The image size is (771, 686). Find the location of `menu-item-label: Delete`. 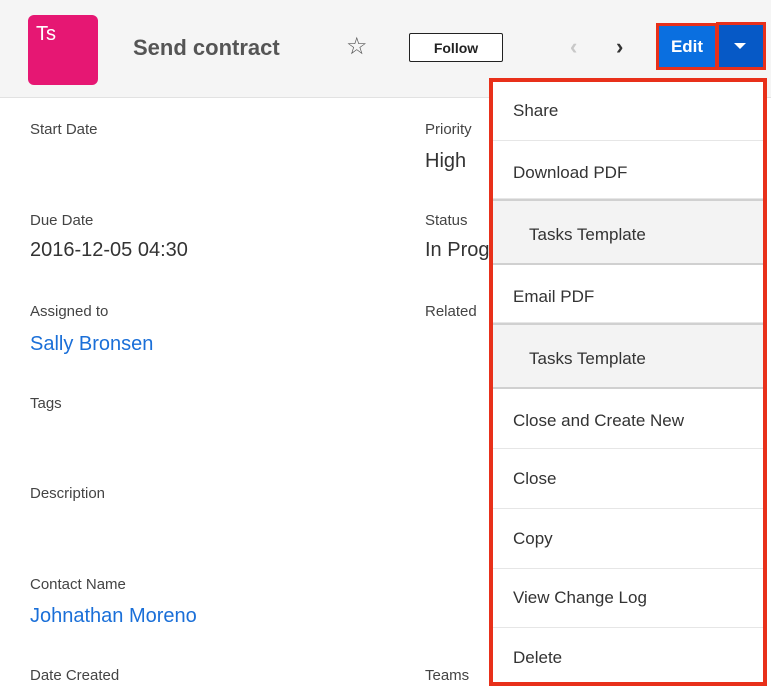

menu-item-label: Delete is located at coordinates (538, 657).